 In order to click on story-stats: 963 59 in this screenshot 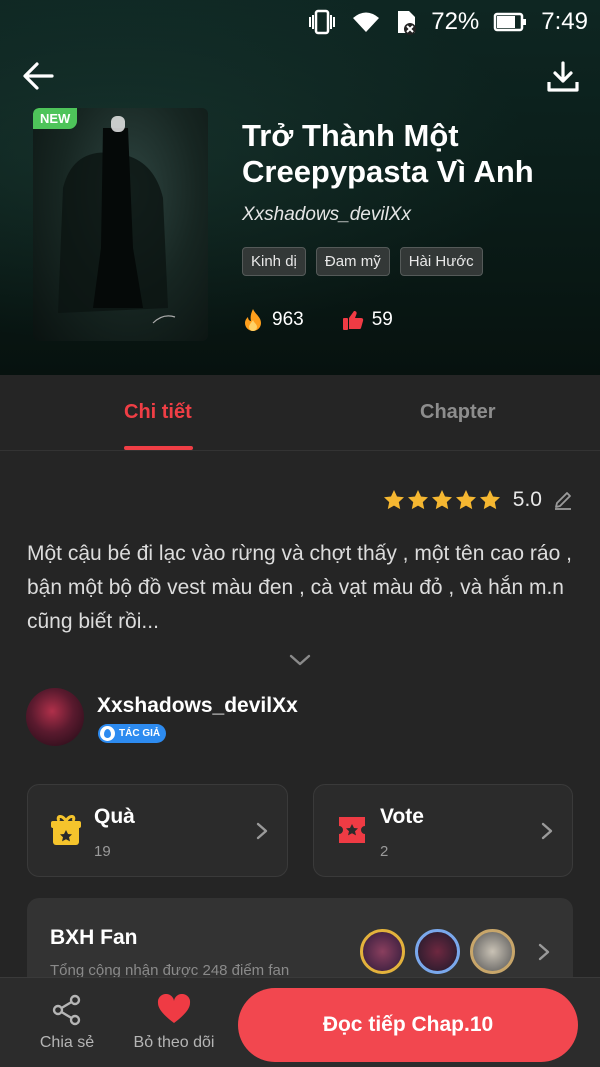, I will do `click(317, 320)`.